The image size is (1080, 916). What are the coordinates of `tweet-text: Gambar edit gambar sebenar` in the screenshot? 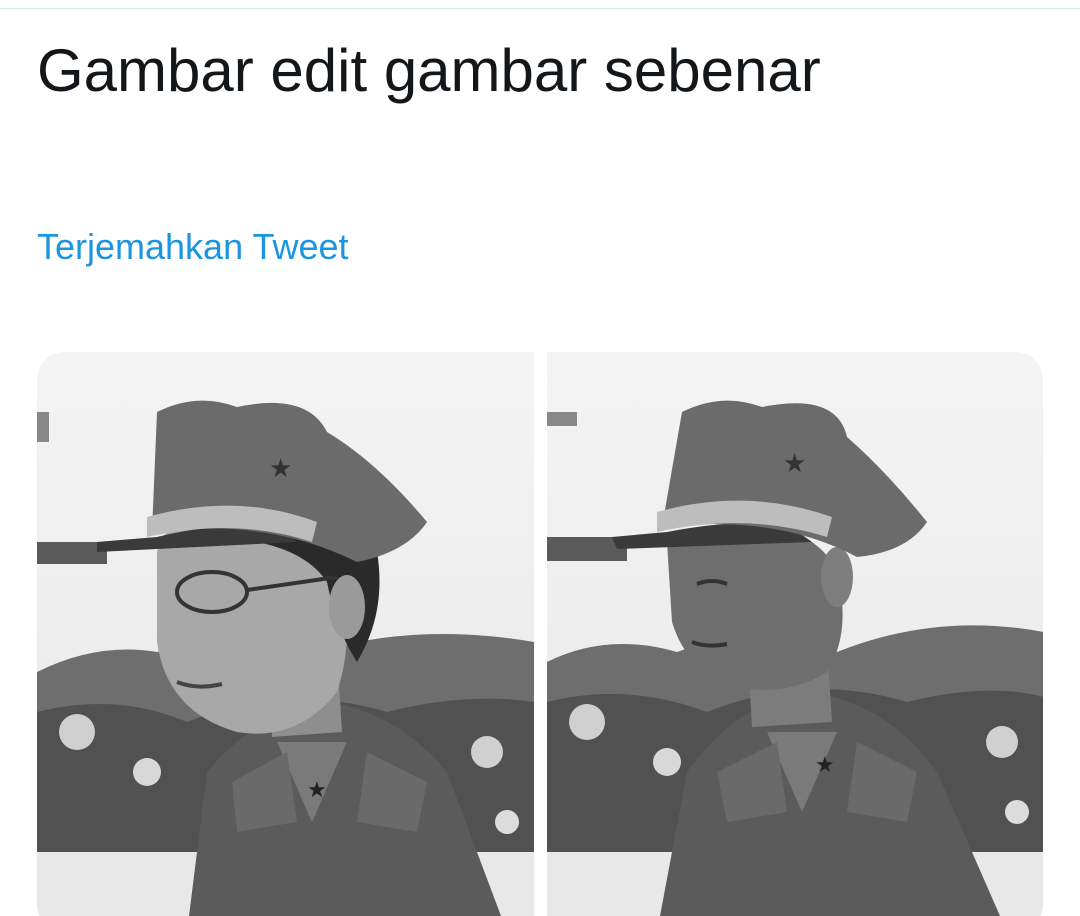 It's located at (429, 70).